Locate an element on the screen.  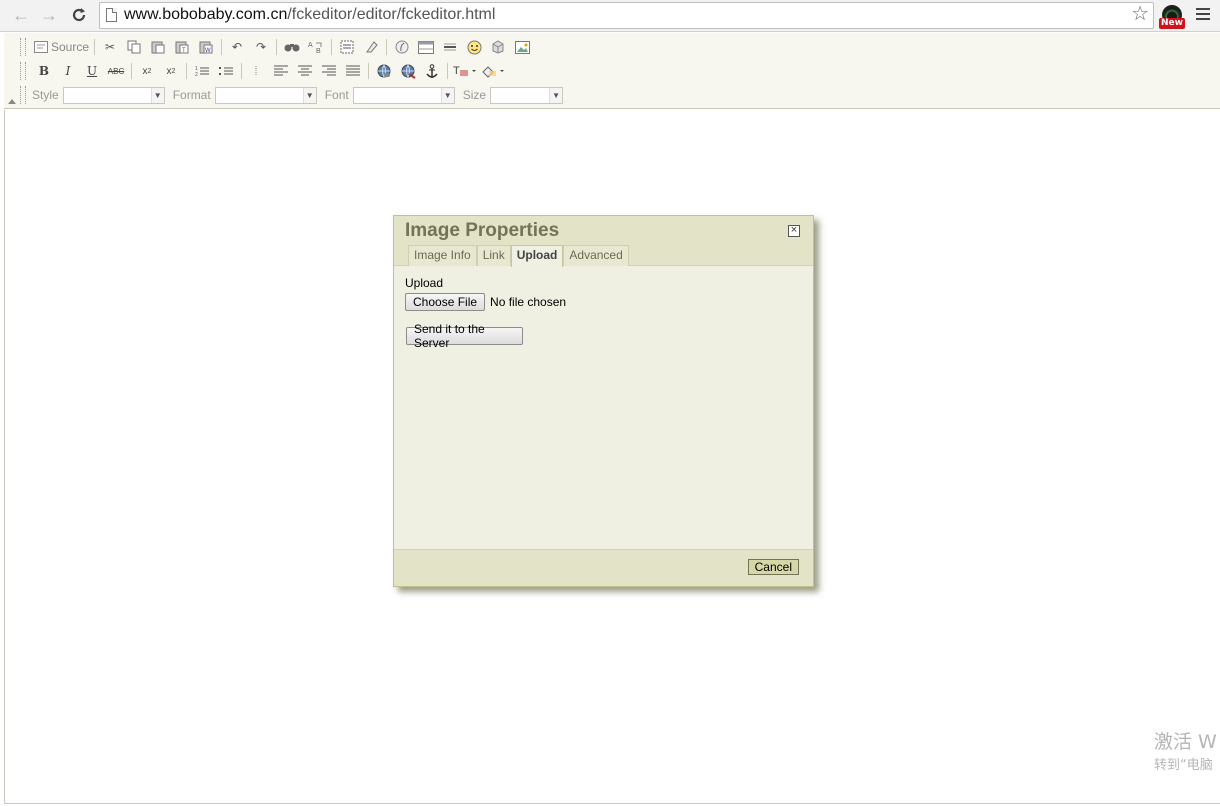
bullet-list-icon is located at coordinates (226, 71).